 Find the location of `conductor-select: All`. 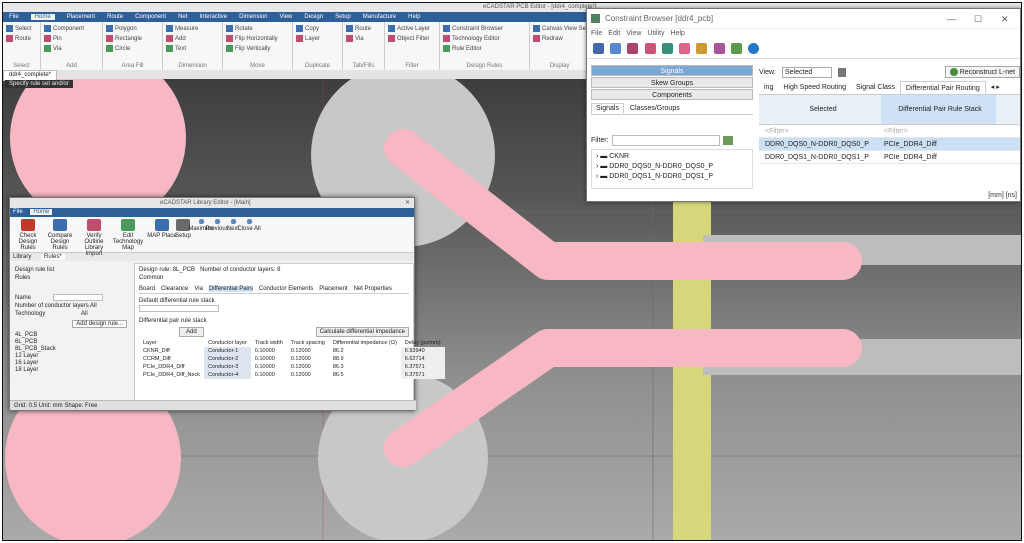

conductor-select: All is located at coordinates (93, 306).